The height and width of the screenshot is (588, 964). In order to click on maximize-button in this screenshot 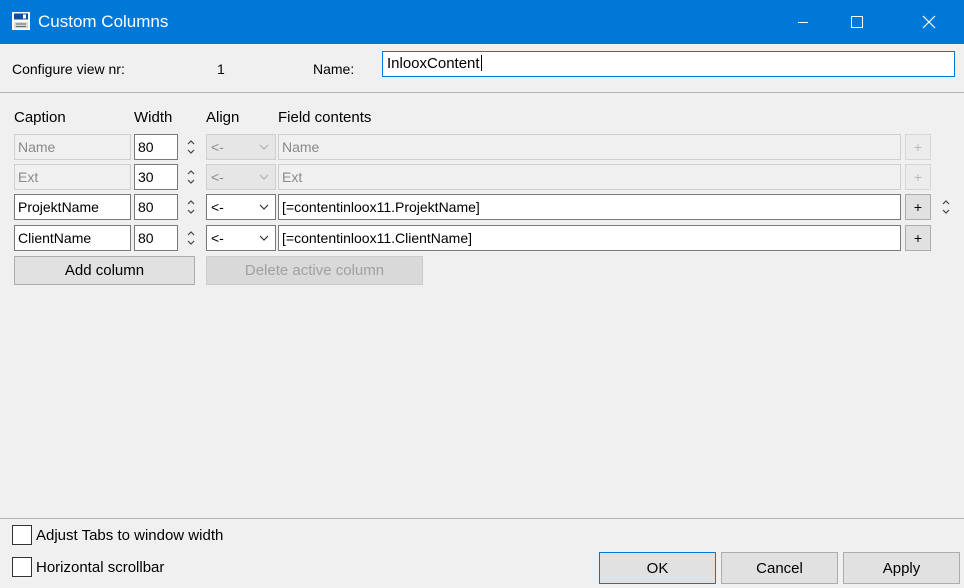, I will do `click(857, 22)`.